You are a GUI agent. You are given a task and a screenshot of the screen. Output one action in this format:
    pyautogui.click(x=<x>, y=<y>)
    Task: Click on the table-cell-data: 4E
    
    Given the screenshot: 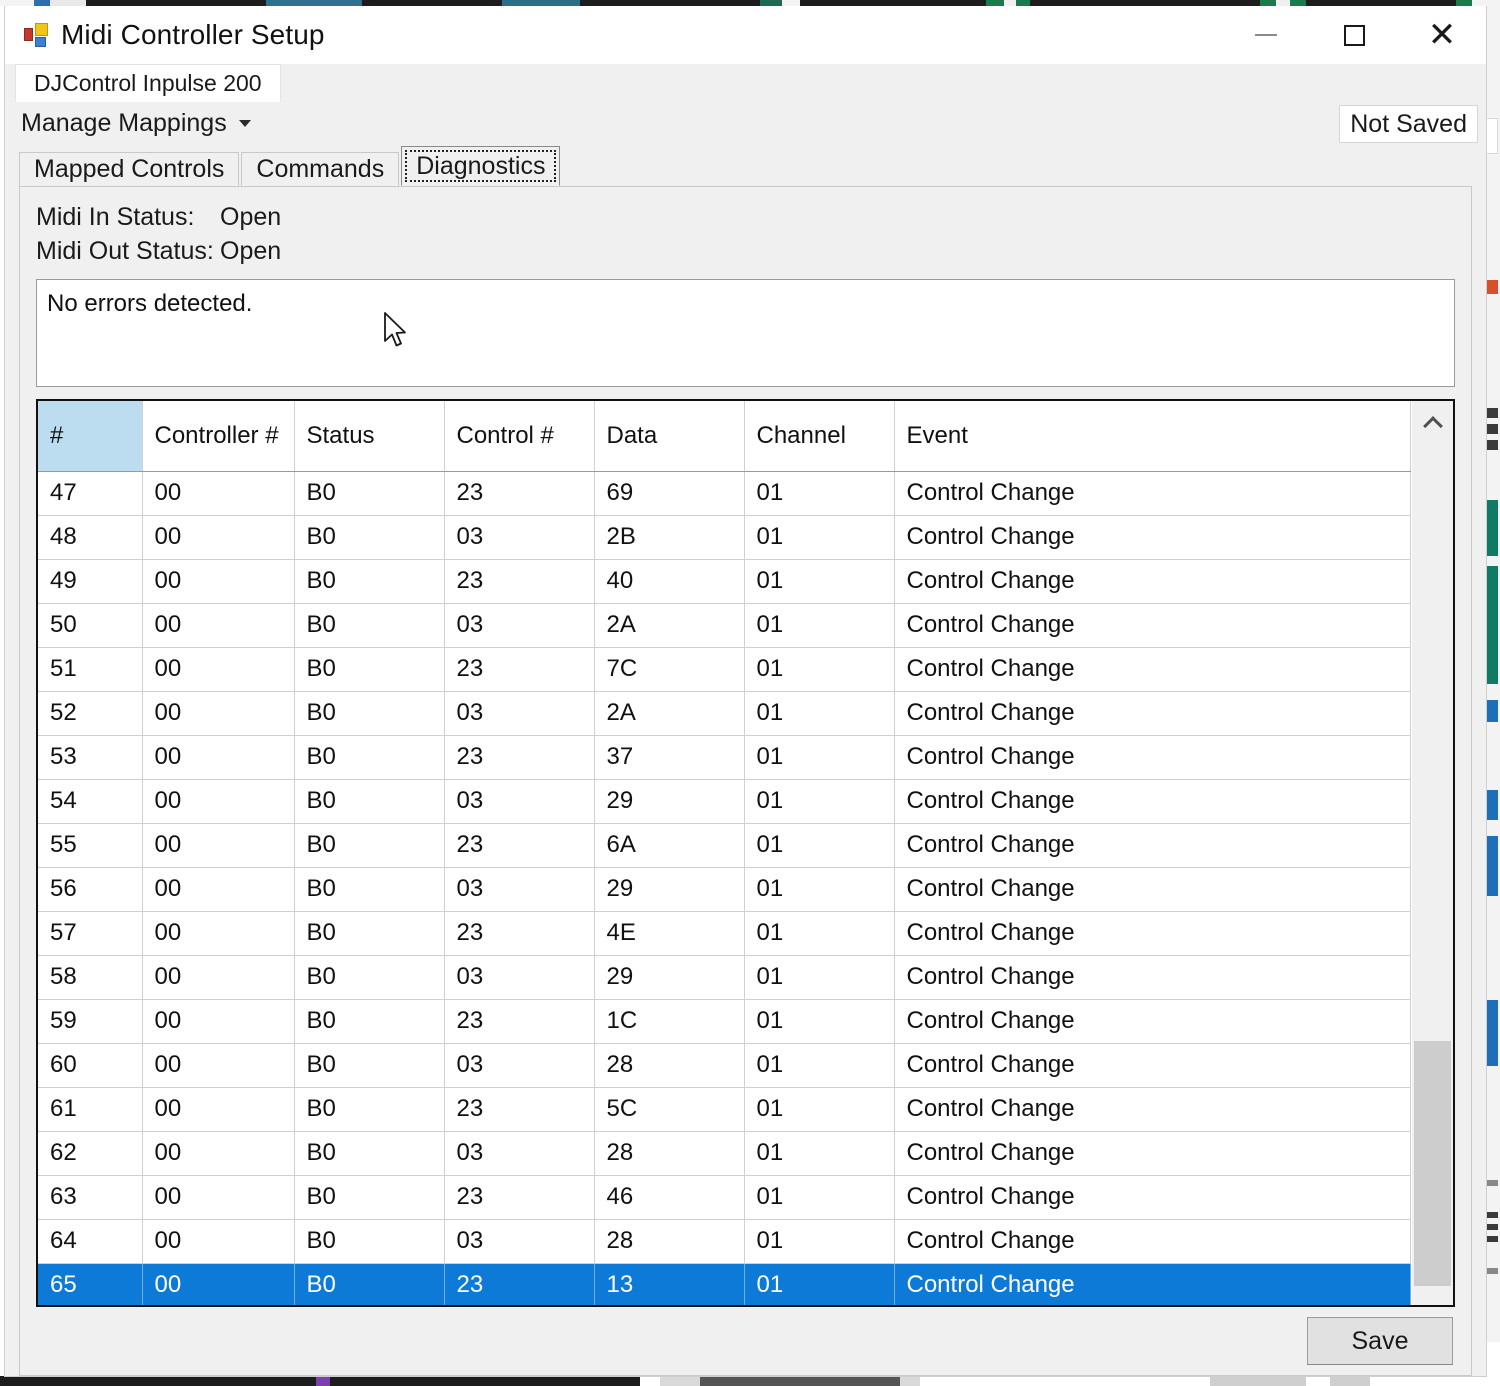 What is the action you would take?
    pyautogui.click(x=669, y=933)
    